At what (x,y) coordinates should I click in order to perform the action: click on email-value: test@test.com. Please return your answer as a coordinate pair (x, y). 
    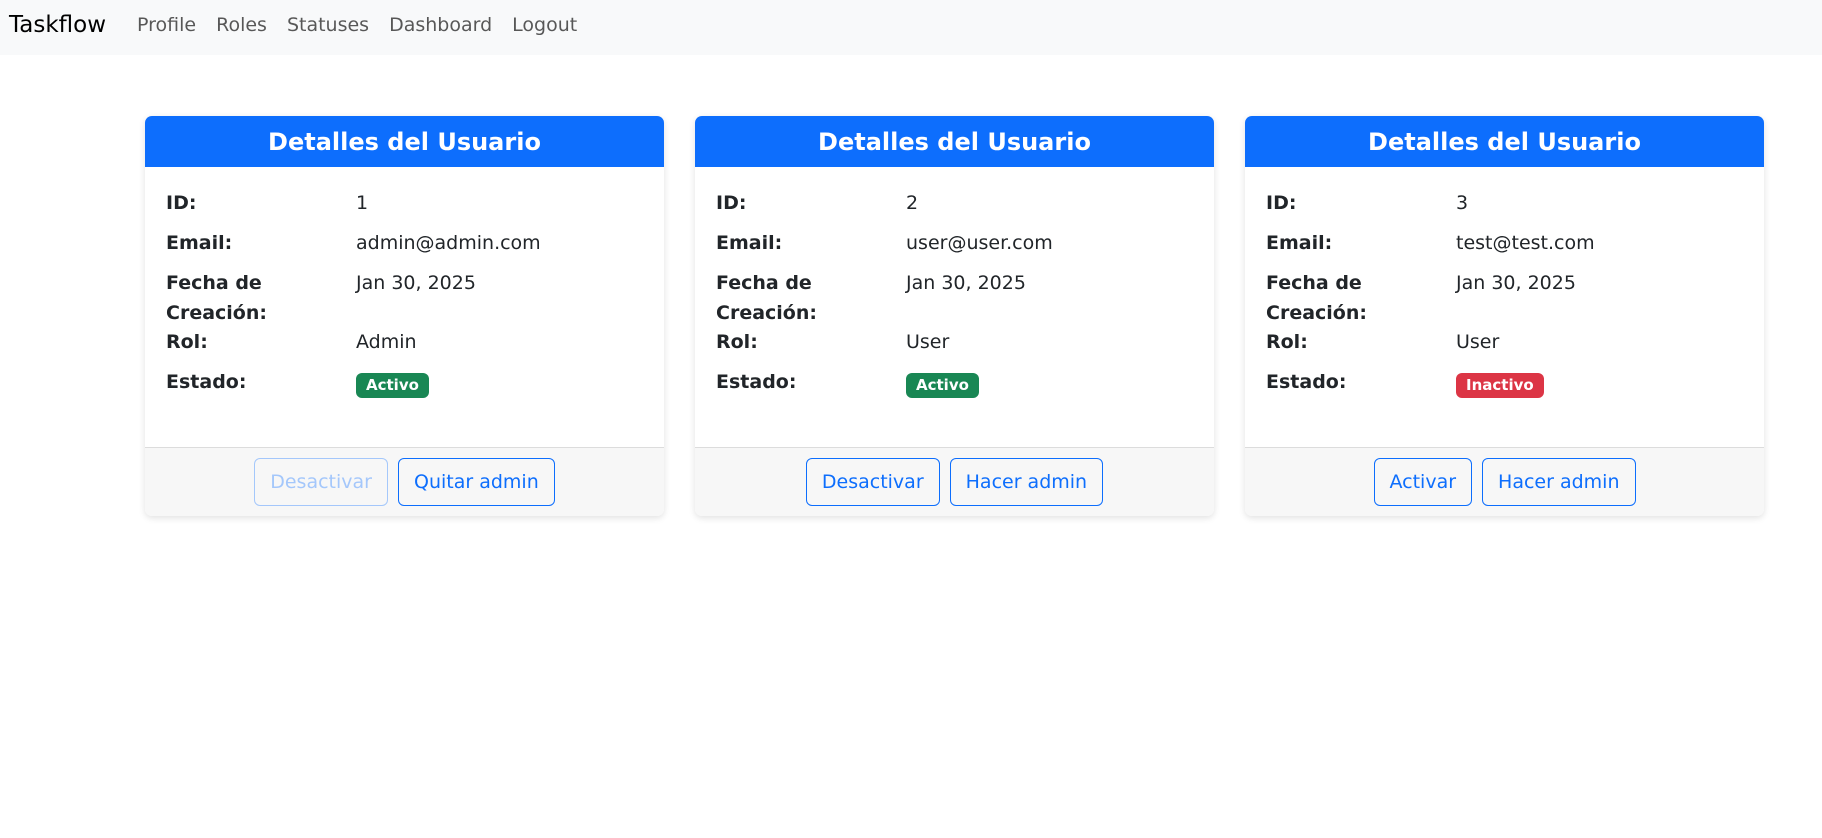
    Looking at the image, I should click on (1525, 243).